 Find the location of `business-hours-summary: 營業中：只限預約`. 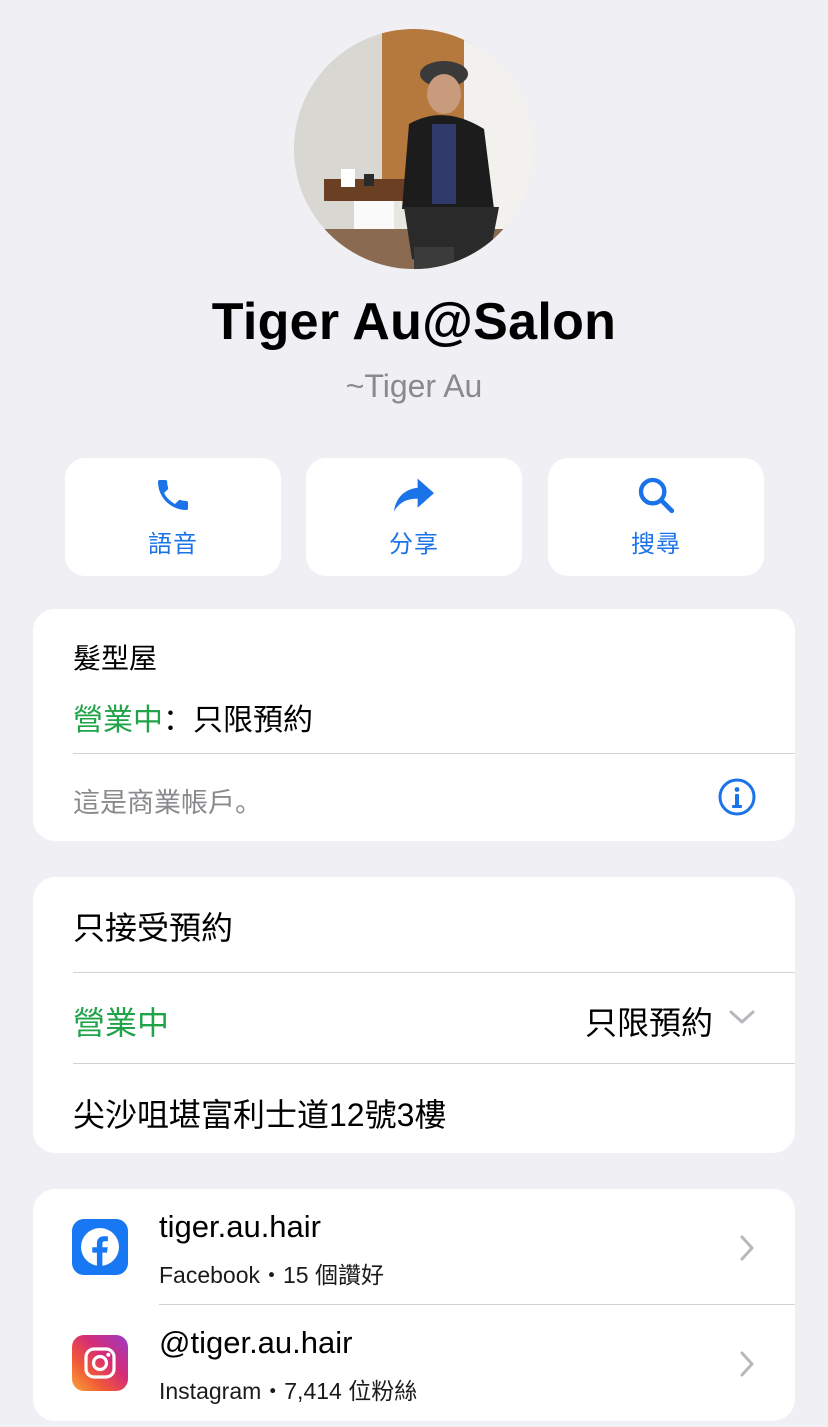

business-hours-summary: 營業中：只限預約 is located at coordinates (193, 717).